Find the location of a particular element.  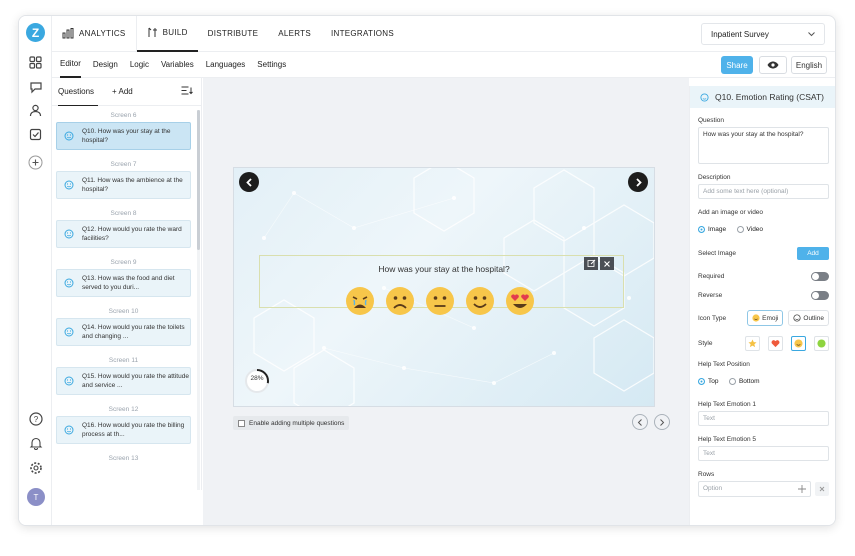

next-slide-button is located at coordinates (638, 182).